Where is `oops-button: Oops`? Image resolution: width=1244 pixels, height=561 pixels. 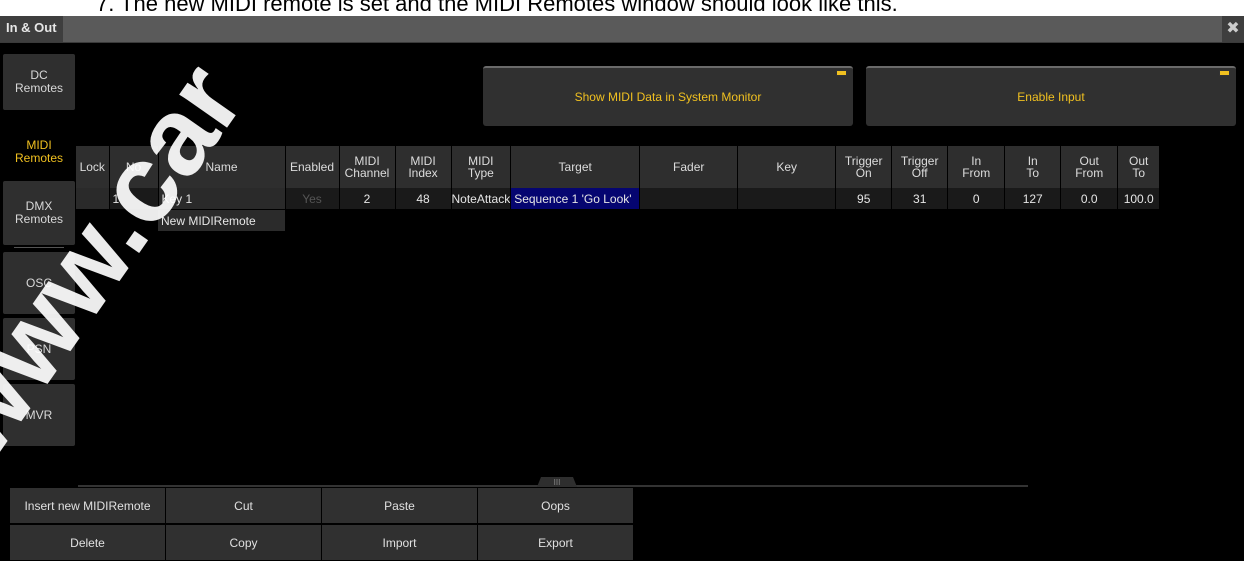
oops-button: Oops is located at coordinates (555, 505).